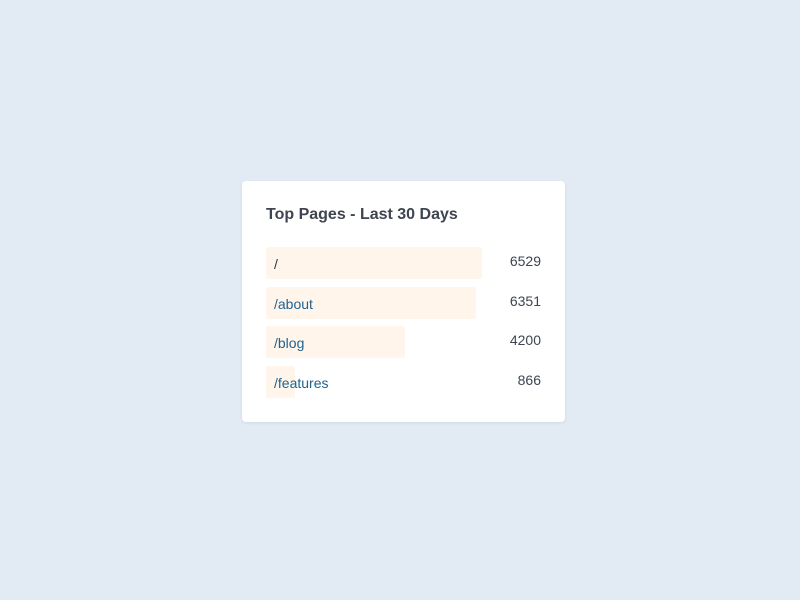  Describe the element at coordinates (276, 264) in the screenshot. I see `page-label-root: /` at that location.